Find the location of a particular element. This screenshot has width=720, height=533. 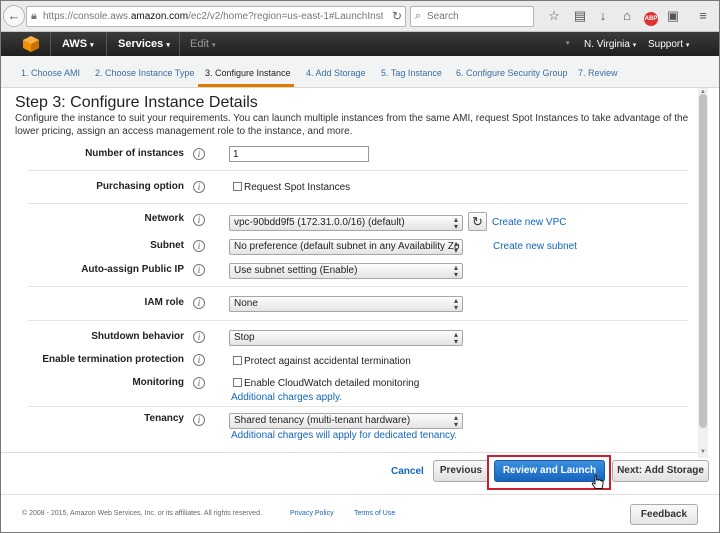

monitoring-charges-link: Additional charges apply. is located at coordinates (286, 397).